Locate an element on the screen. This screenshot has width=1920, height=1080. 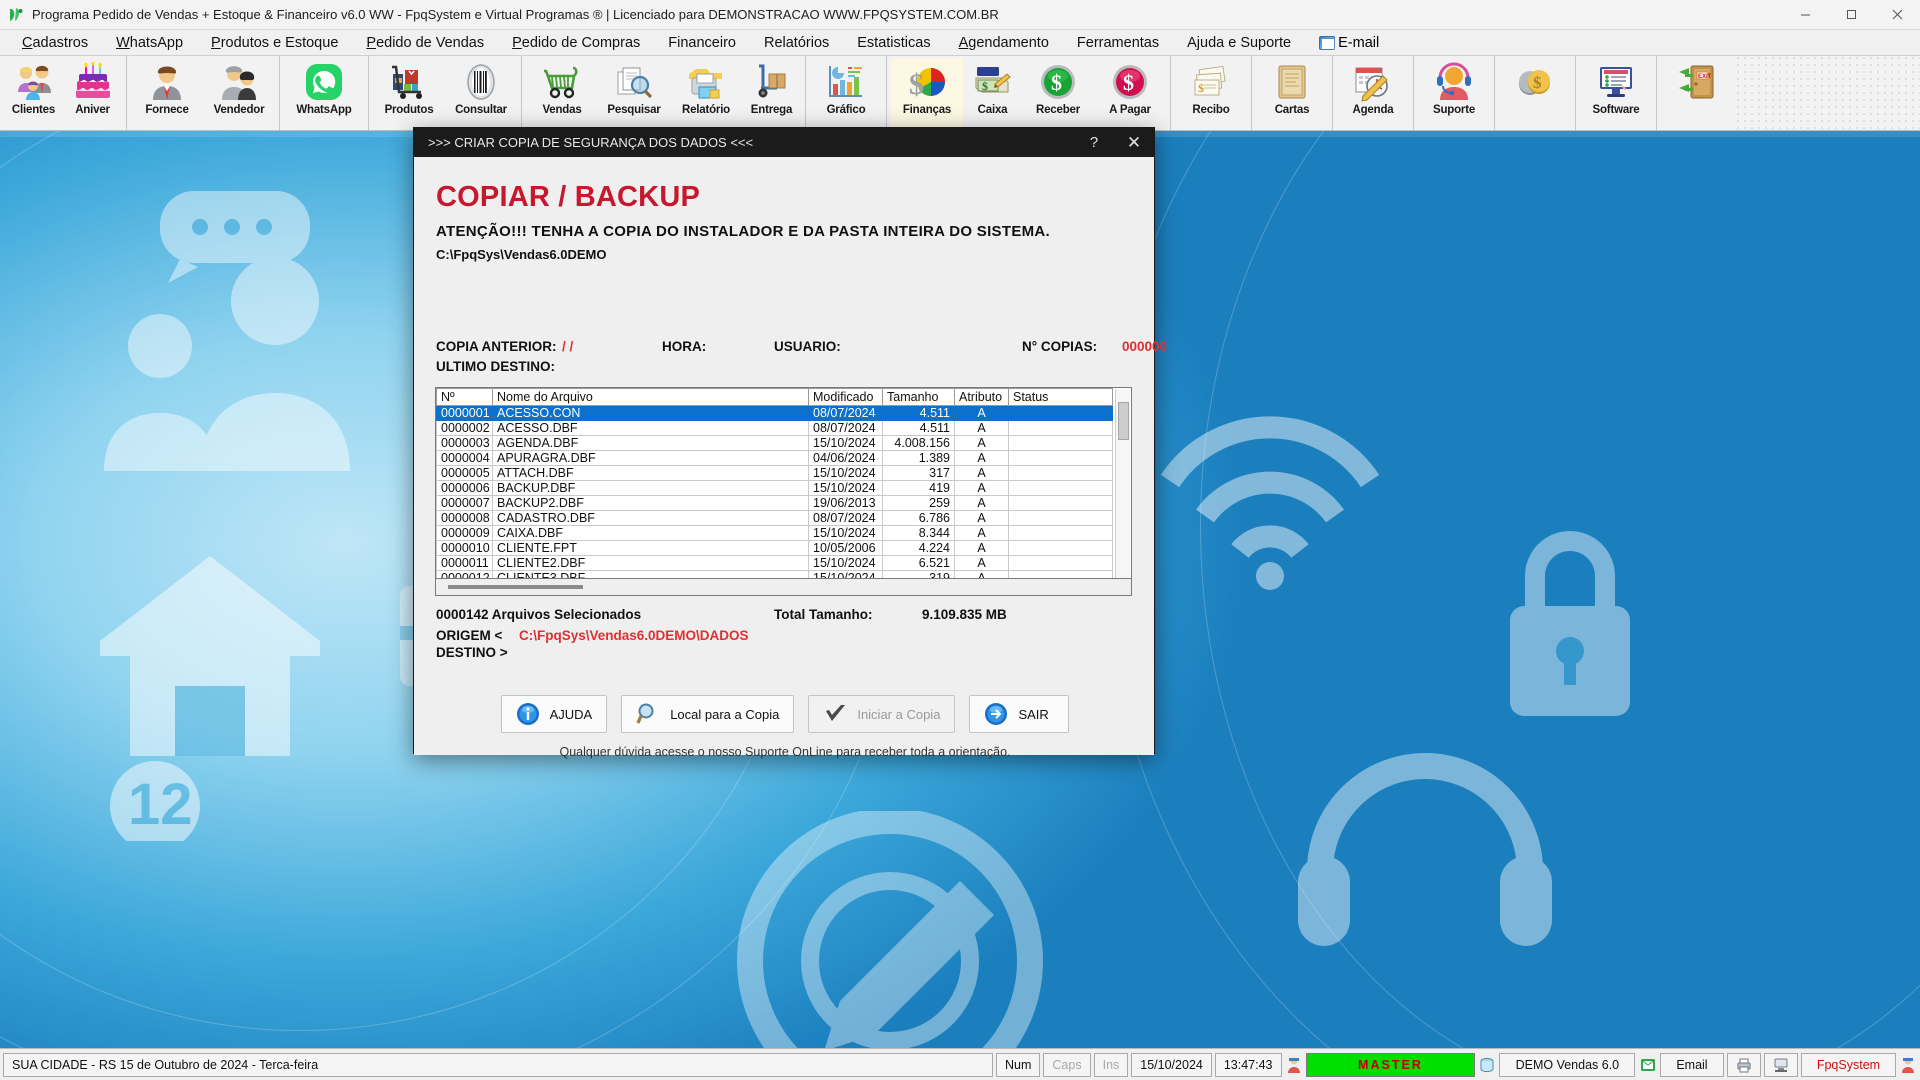
table-row: 0000003 AGENDA.DBF 15/10/2024 4.008.156 A is located at coordinates (774, 443).